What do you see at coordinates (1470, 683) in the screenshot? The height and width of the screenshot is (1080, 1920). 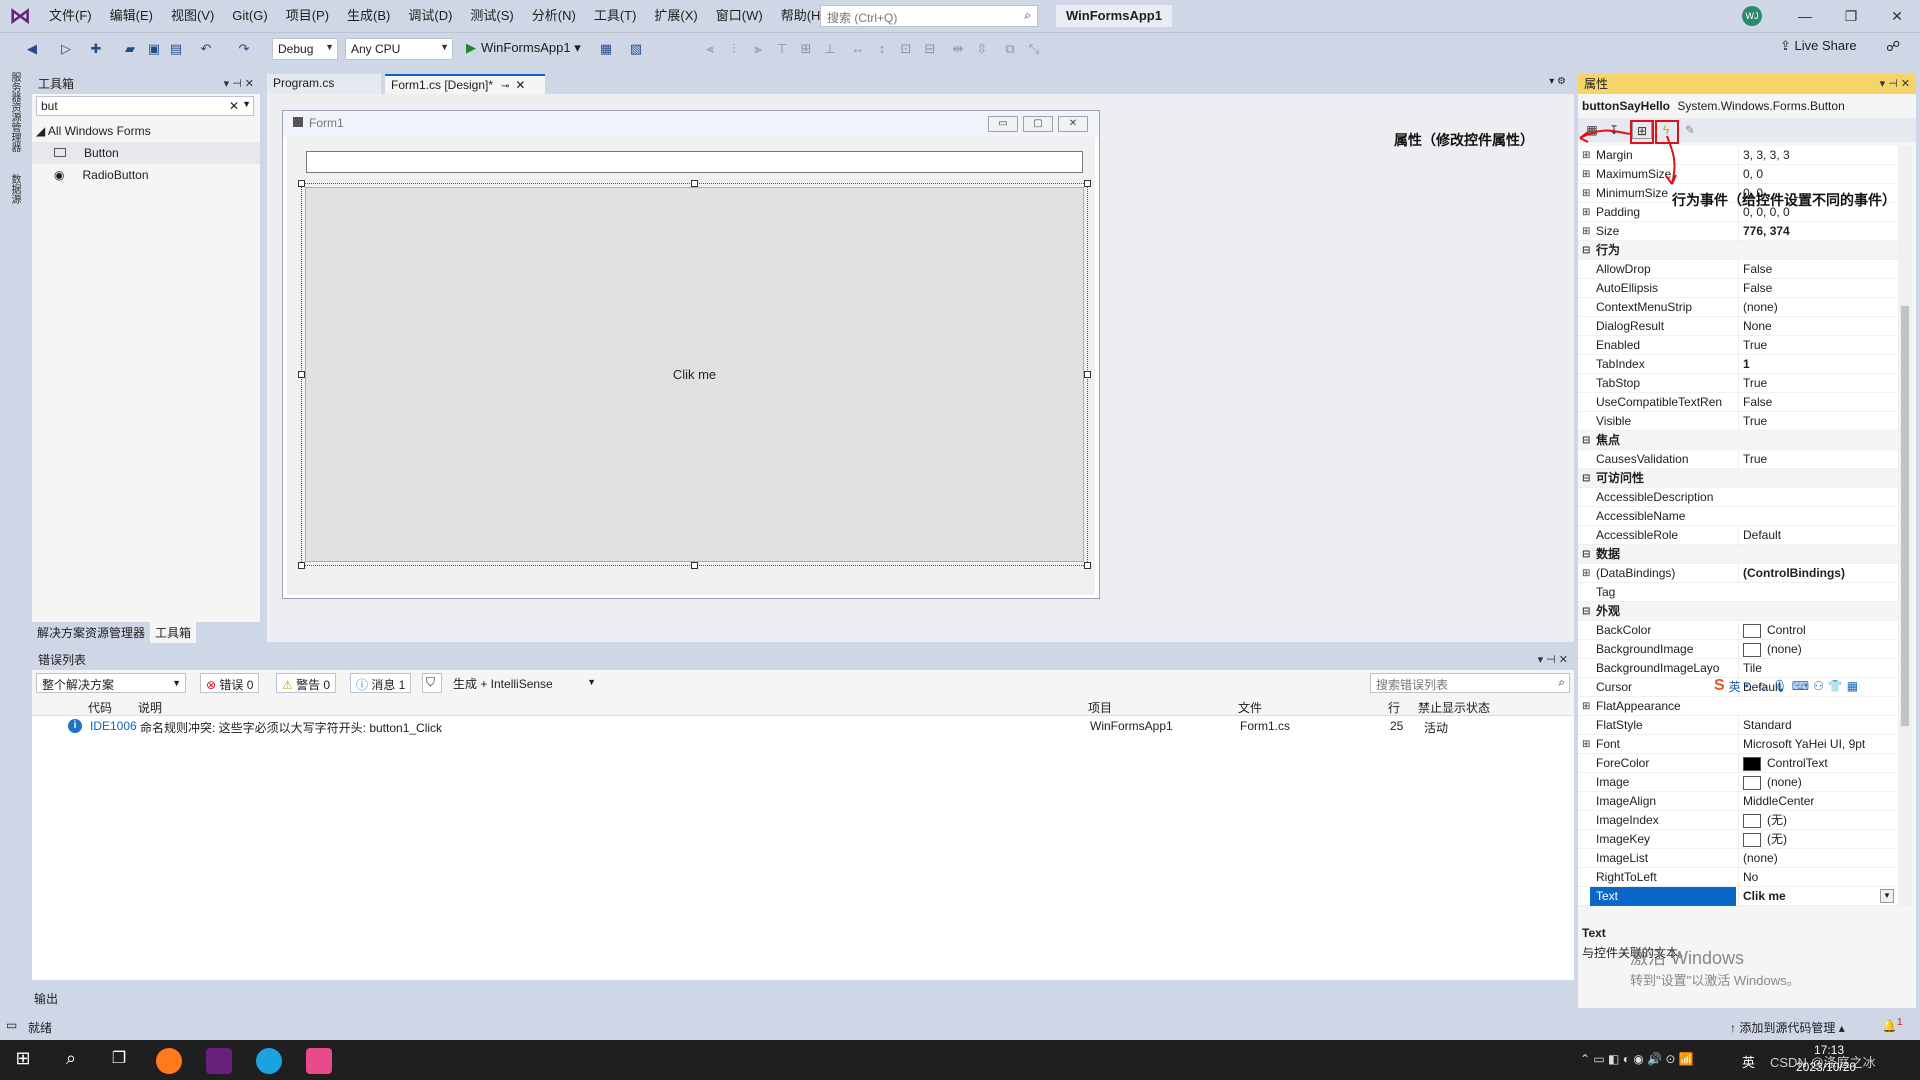 I see `error-search-input: 搜索错误列表 ⌕` at bounding box center [1470, 683].